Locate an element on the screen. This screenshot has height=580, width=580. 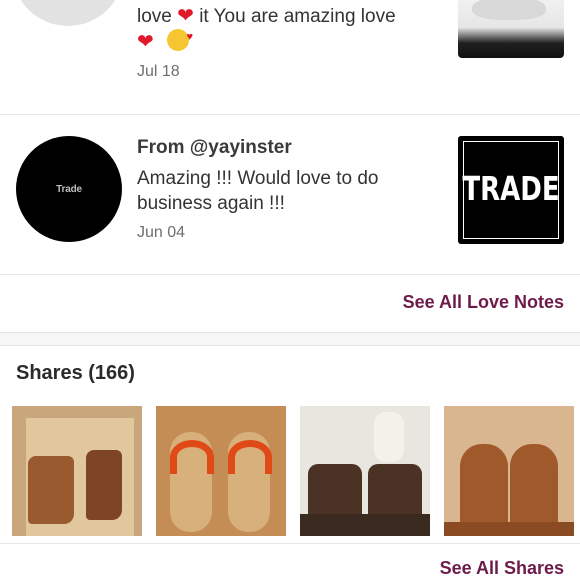
avatar-label: Trade is located at coordinates (69, 189).